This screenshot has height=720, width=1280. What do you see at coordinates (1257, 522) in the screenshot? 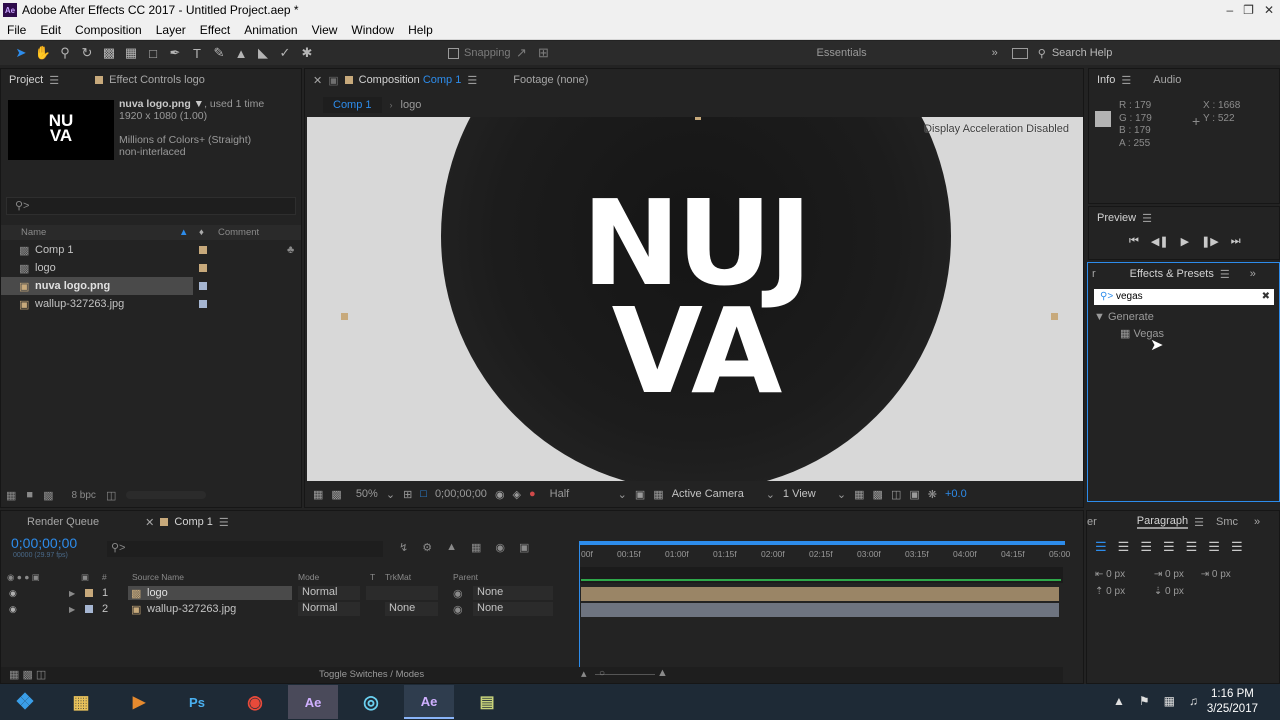
I see `paragraph-more-icon: »` at bounding box center [1257, 522].